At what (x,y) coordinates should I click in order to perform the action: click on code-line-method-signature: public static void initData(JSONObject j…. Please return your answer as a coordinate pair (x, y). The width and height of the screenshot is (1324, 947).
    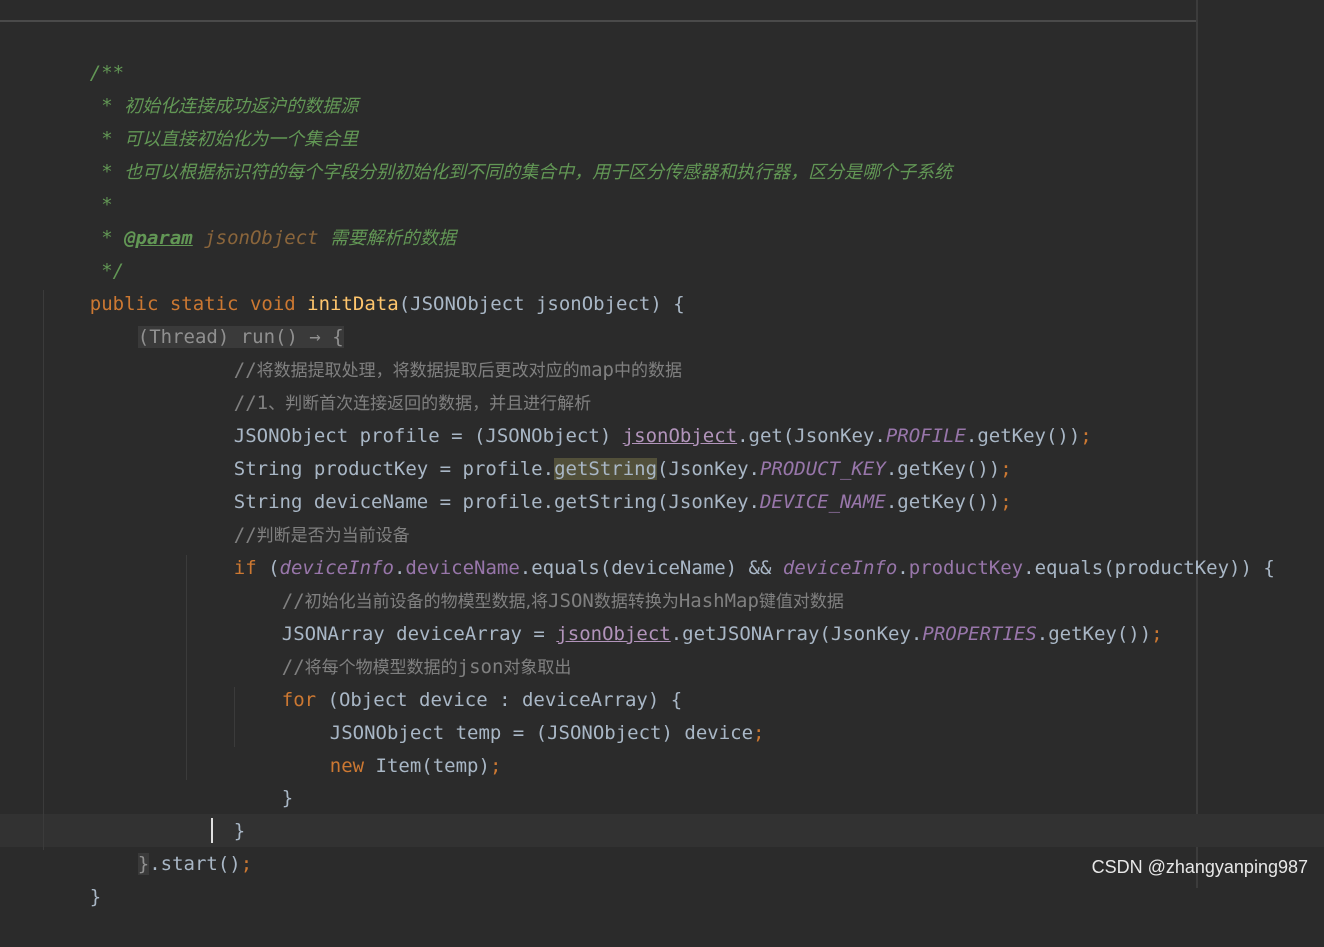
    Looking at the image, I should click on (364, 285).